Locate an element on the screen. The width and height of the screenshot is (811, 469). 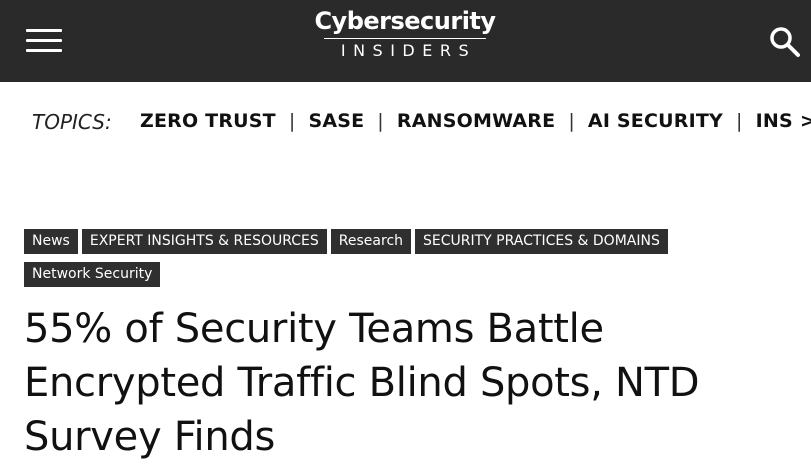
topic-ins-truncated: INS is located at coordinates (774, 121).